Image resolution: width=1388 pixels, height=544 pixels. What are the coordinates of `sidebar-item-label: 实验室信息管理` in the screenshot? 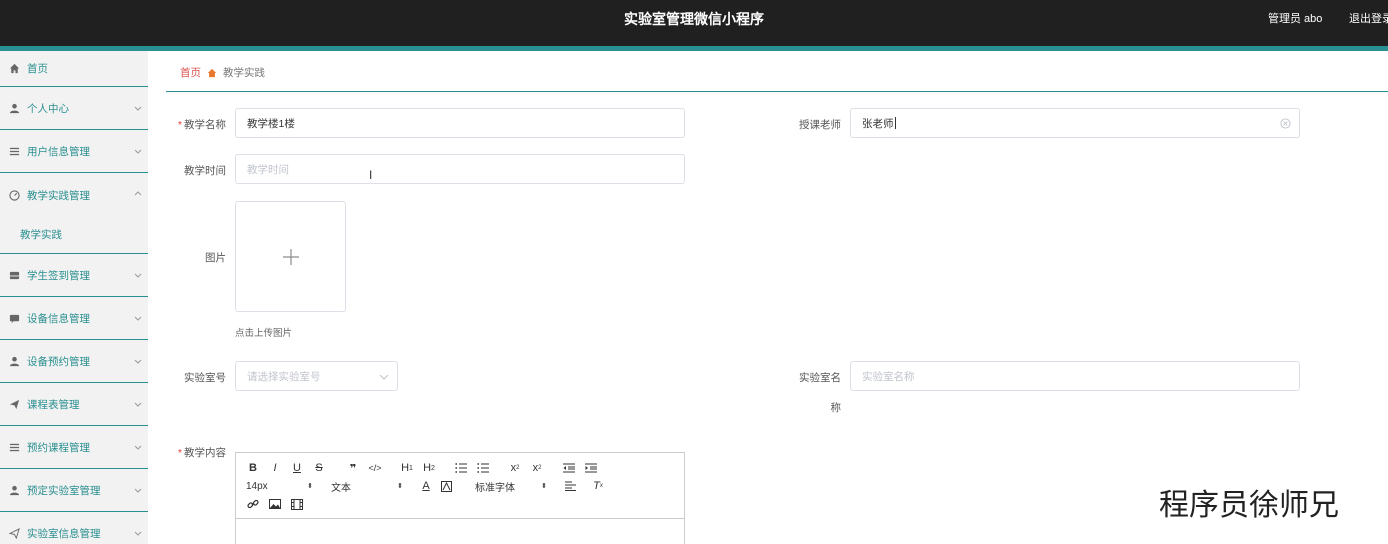 It's located at (64, 534).